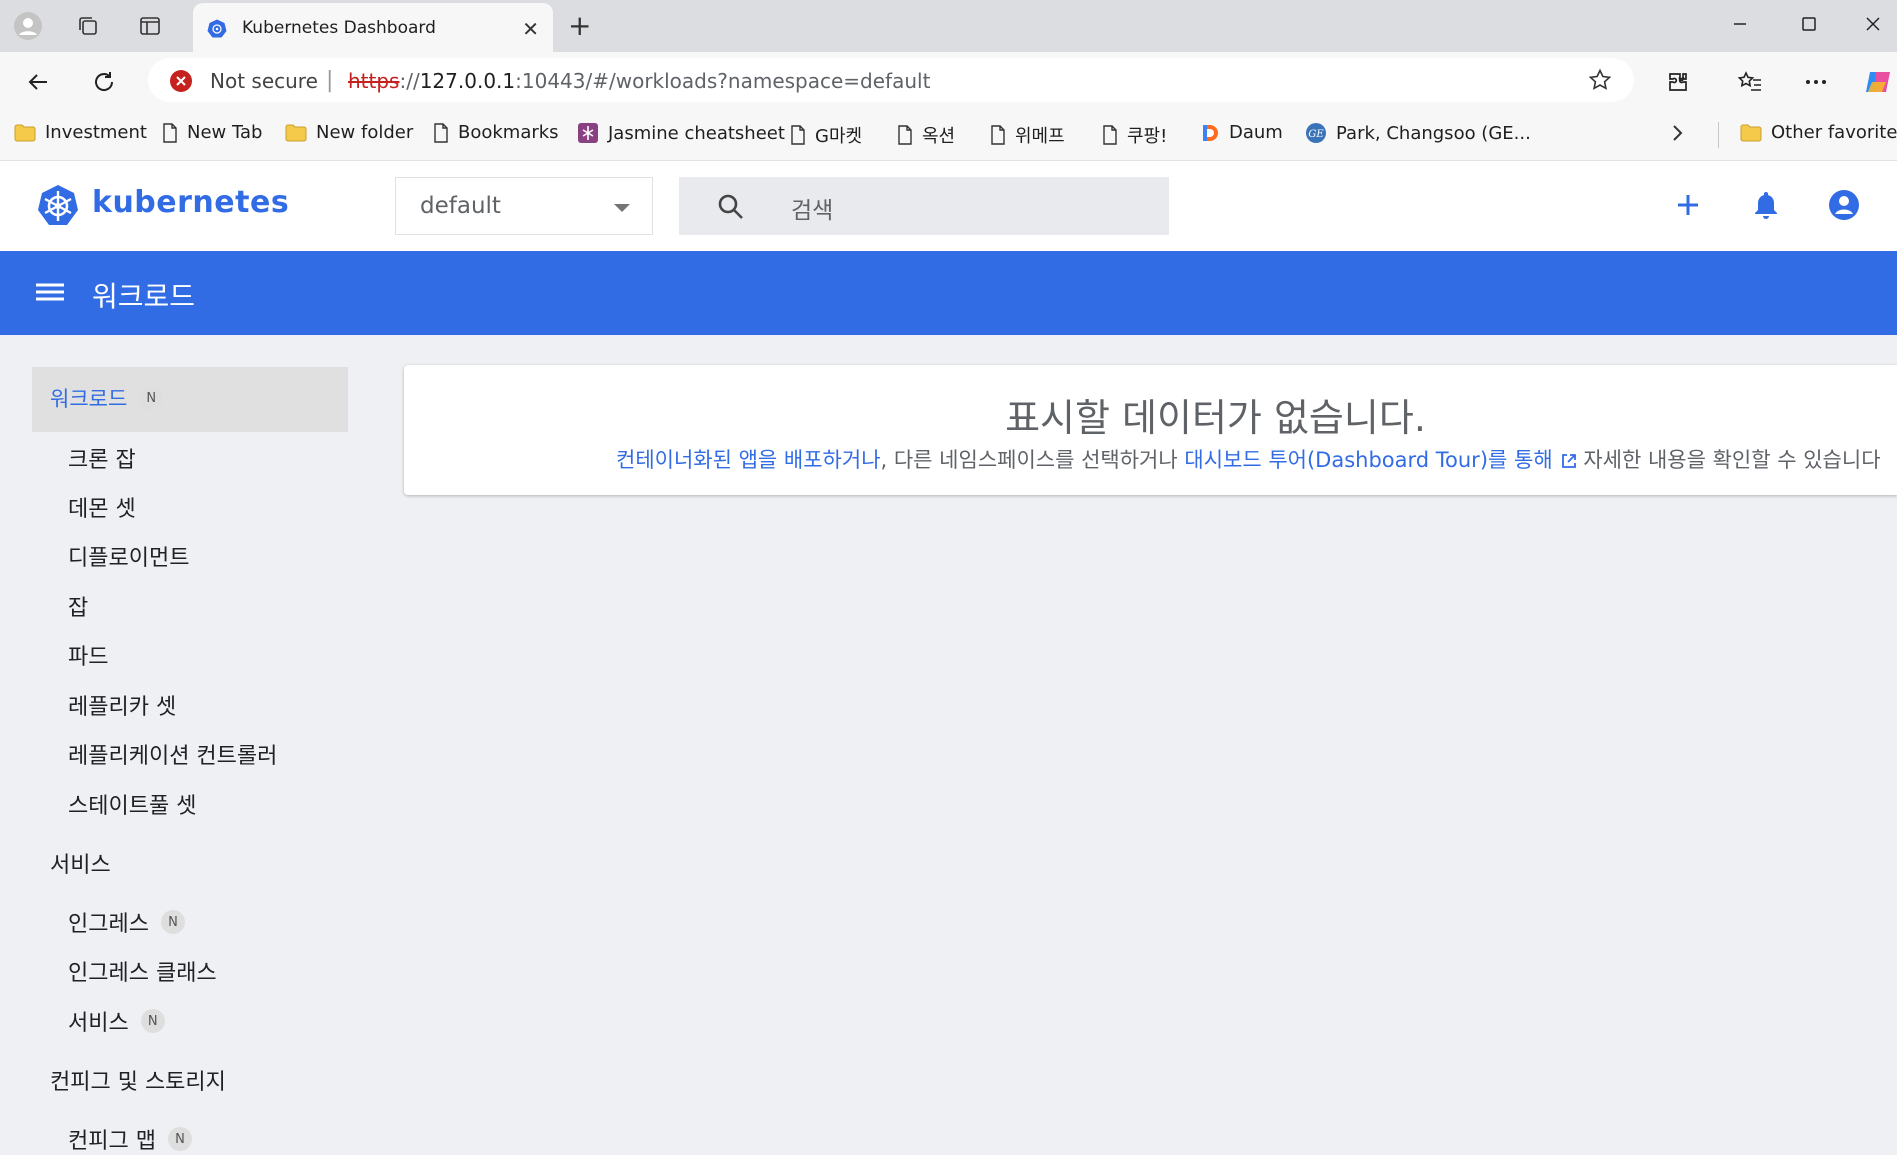 This screenshot has width=1897, height=1155. Describe the element at coordinates (1877, 82) in the screenshot. I see `copilot-icon` at that location.